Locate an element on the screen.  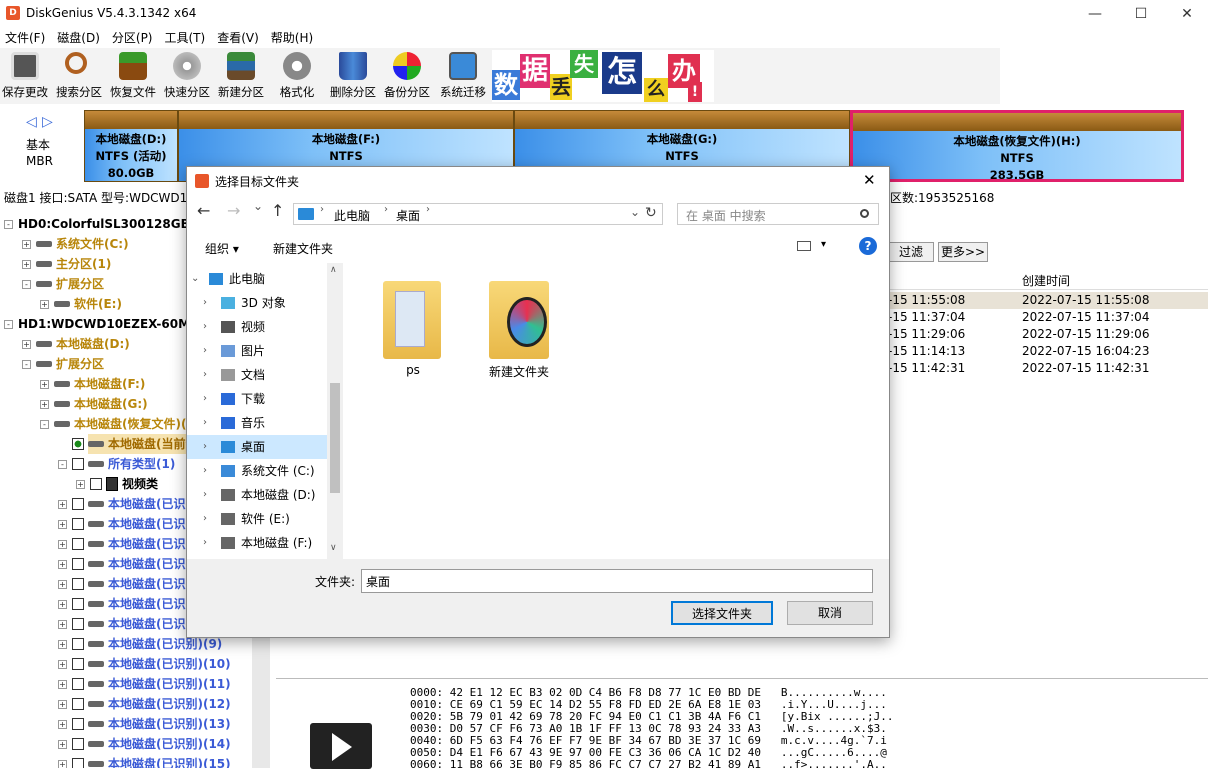
nav-item: ⌄ 此电脑 is located at coordinates (257, 279).